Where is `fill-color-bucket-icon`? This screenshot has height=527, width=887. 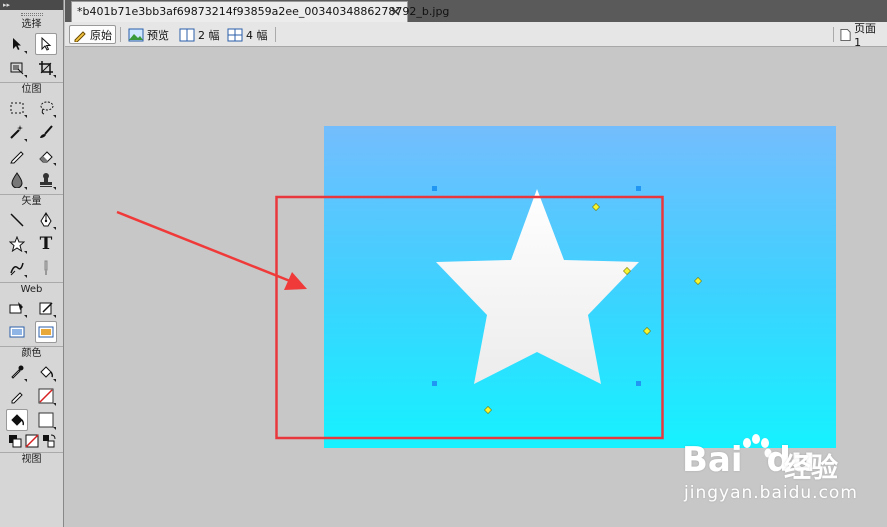
fill-color-bucket-icon is located at coordinates (17, 420).